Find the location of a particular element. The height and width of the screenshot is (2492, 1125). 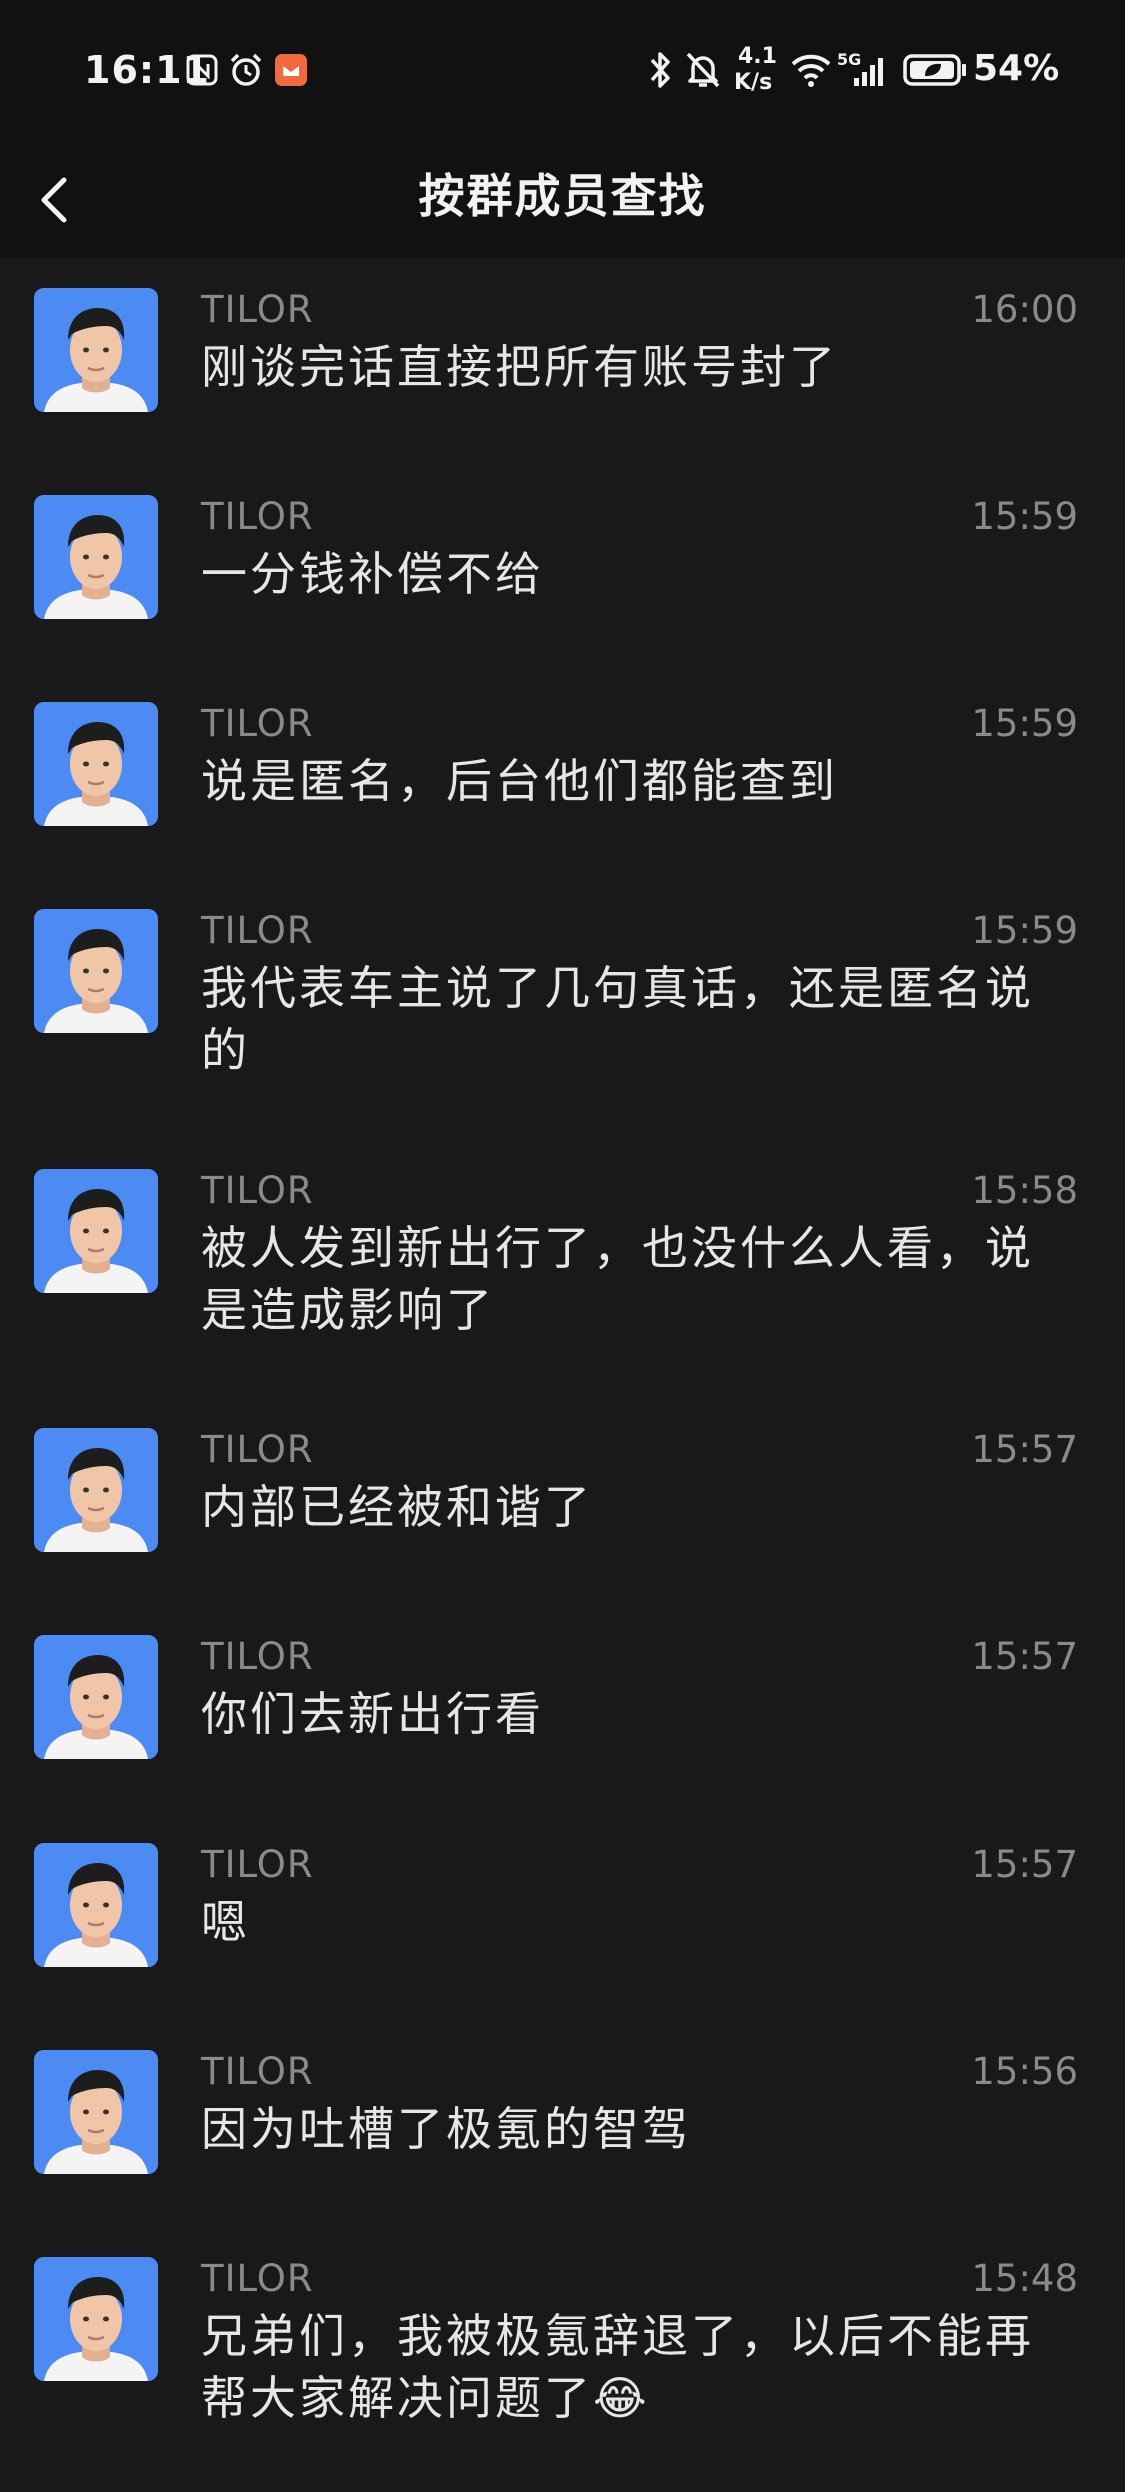

message-time: 15:48 is located at coordinates (1024, 2278).